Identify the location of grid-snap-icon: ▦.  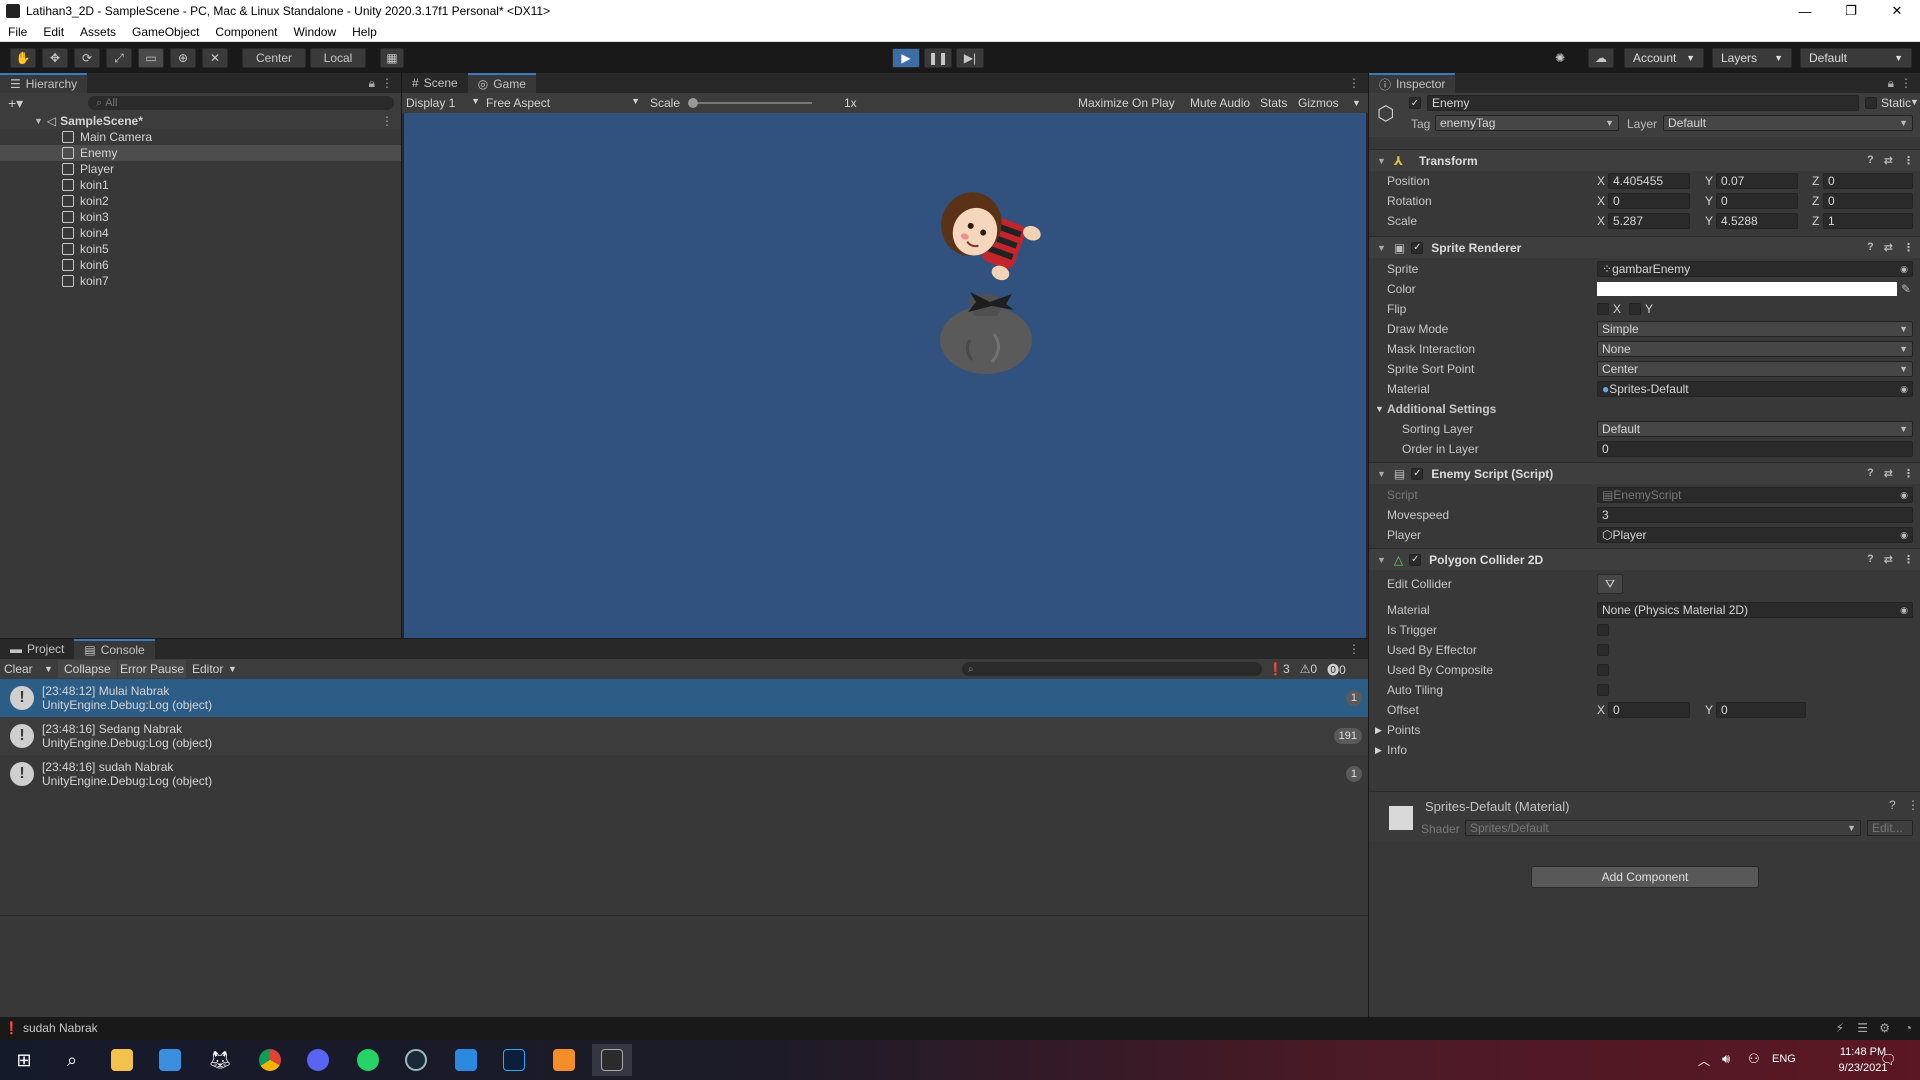
(392, 58).